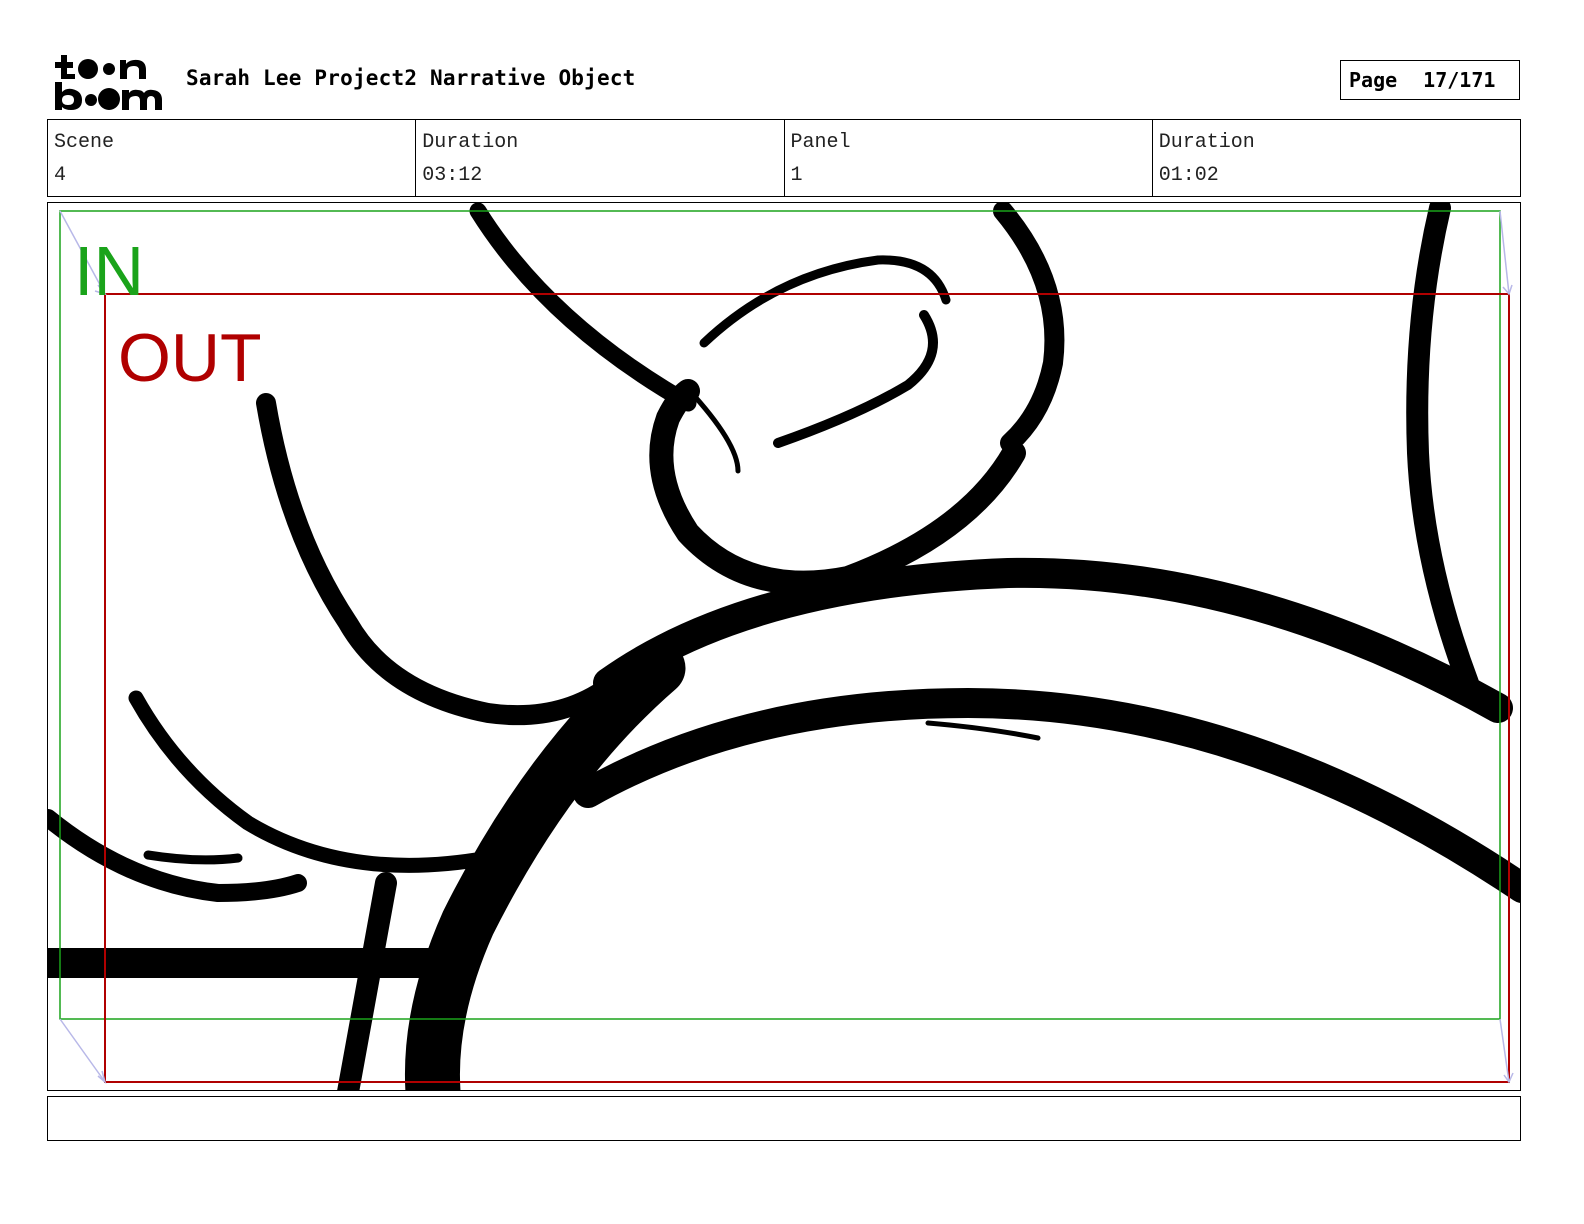 The image size is (1584, 1224). What do you see at coordinates (1336, 158) in the screenshot?
I see `panel-duration-cell: Duration 01:02` at bounding box center [1336, 158].